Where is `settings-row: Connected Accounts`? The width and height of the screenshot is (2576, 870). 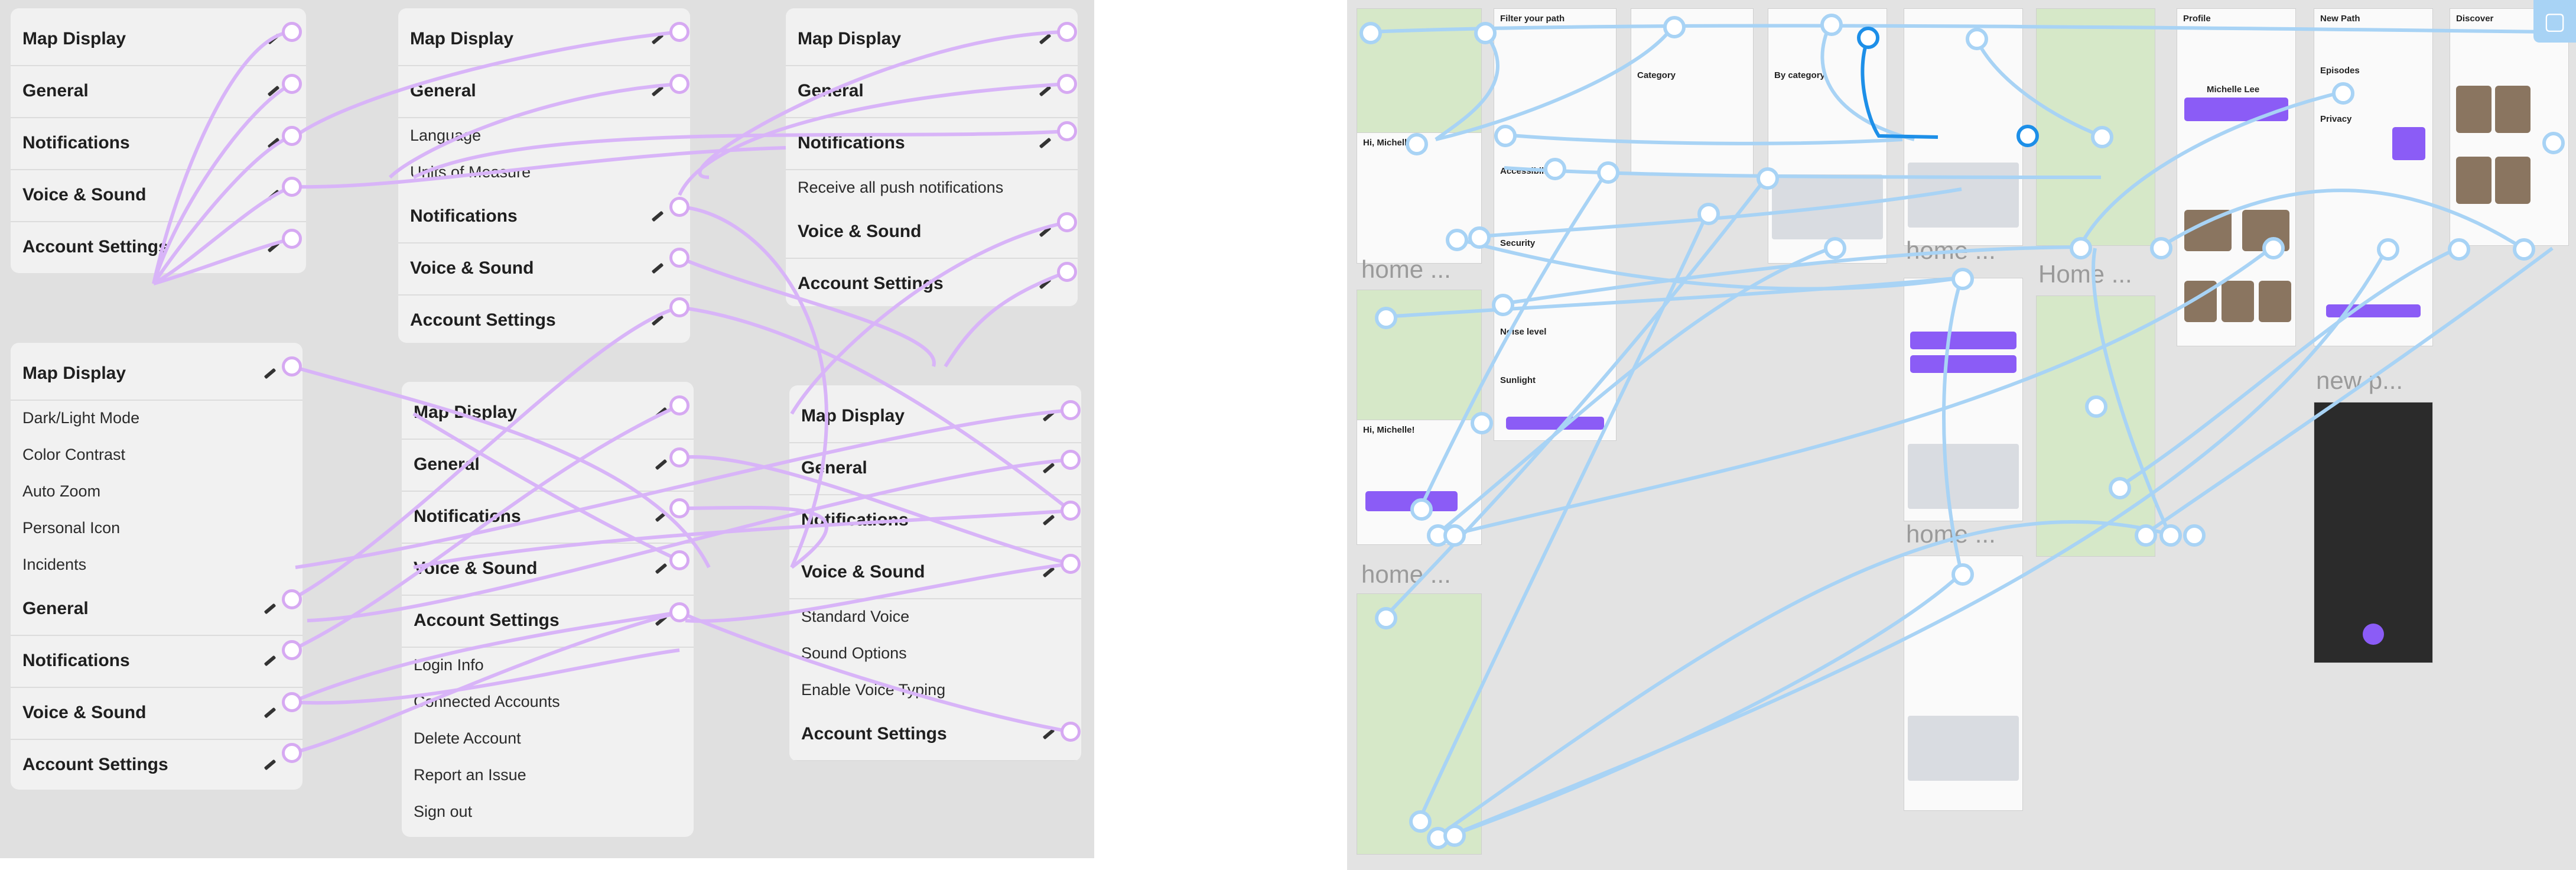 settings-row: Connected Accounts is located at coordinates (548, 702).